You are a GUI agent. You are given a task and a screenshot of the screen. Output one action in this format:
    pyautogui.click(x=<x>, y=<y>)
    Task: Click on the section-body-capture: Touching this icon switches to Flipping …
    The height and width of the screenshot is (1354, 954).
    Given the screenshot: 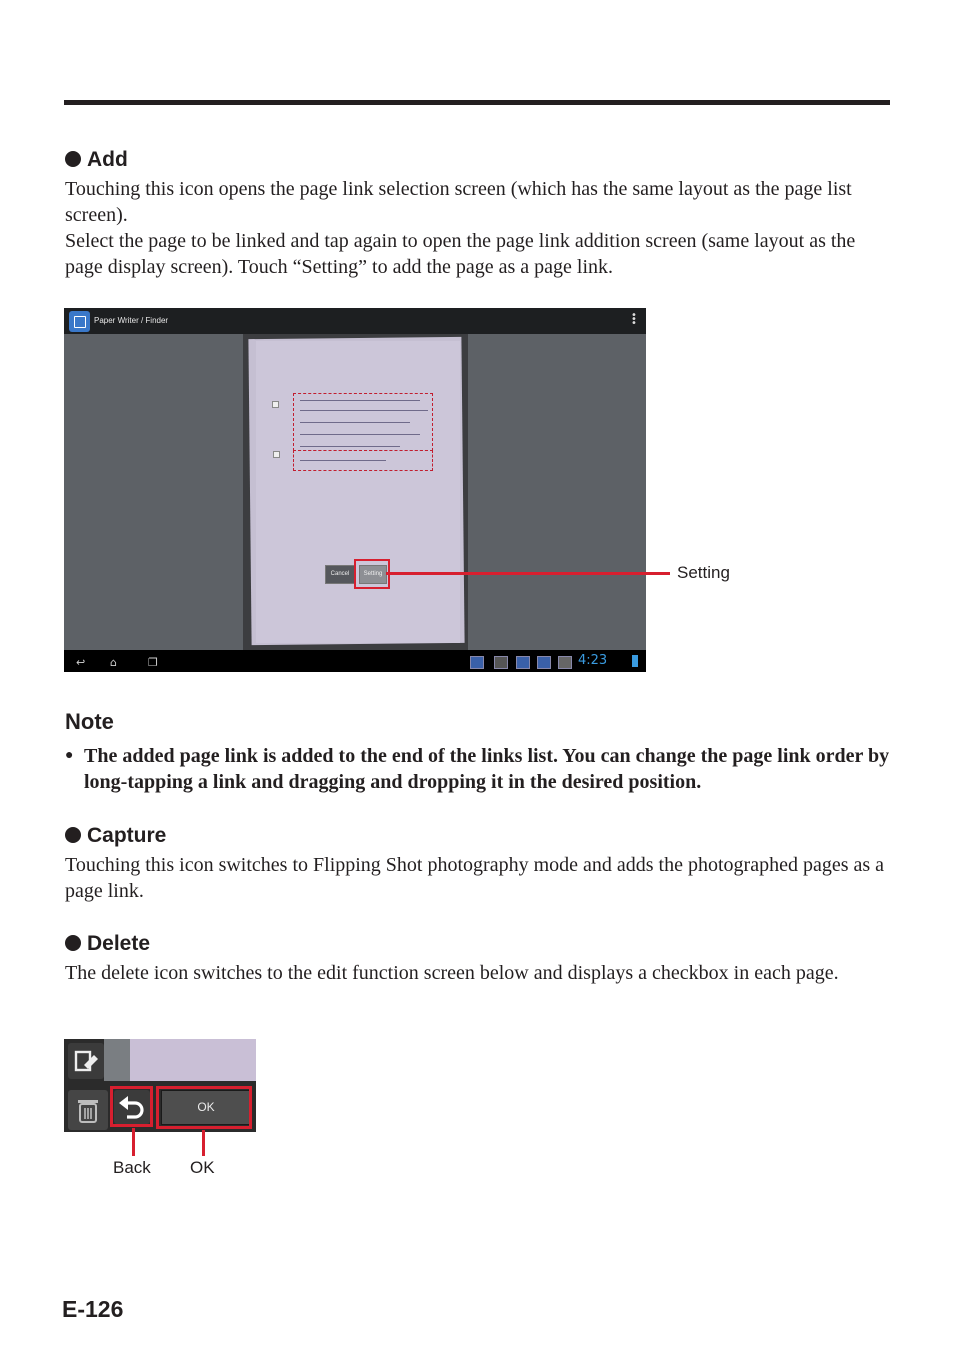 What is the action you would take?
    pyautogui.click(x=480, y=878)
    